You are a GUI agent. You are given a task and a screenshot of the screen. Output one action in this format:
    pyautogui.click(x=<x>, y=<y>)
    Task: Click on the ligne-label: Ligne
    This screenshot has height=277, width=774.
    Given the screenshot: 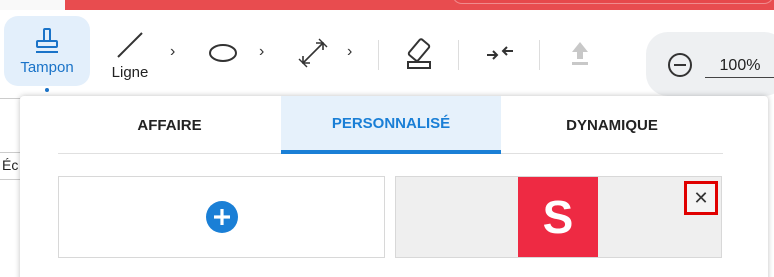 What is the action you would take?
    pyautogui.click(x=130, y=72)
    